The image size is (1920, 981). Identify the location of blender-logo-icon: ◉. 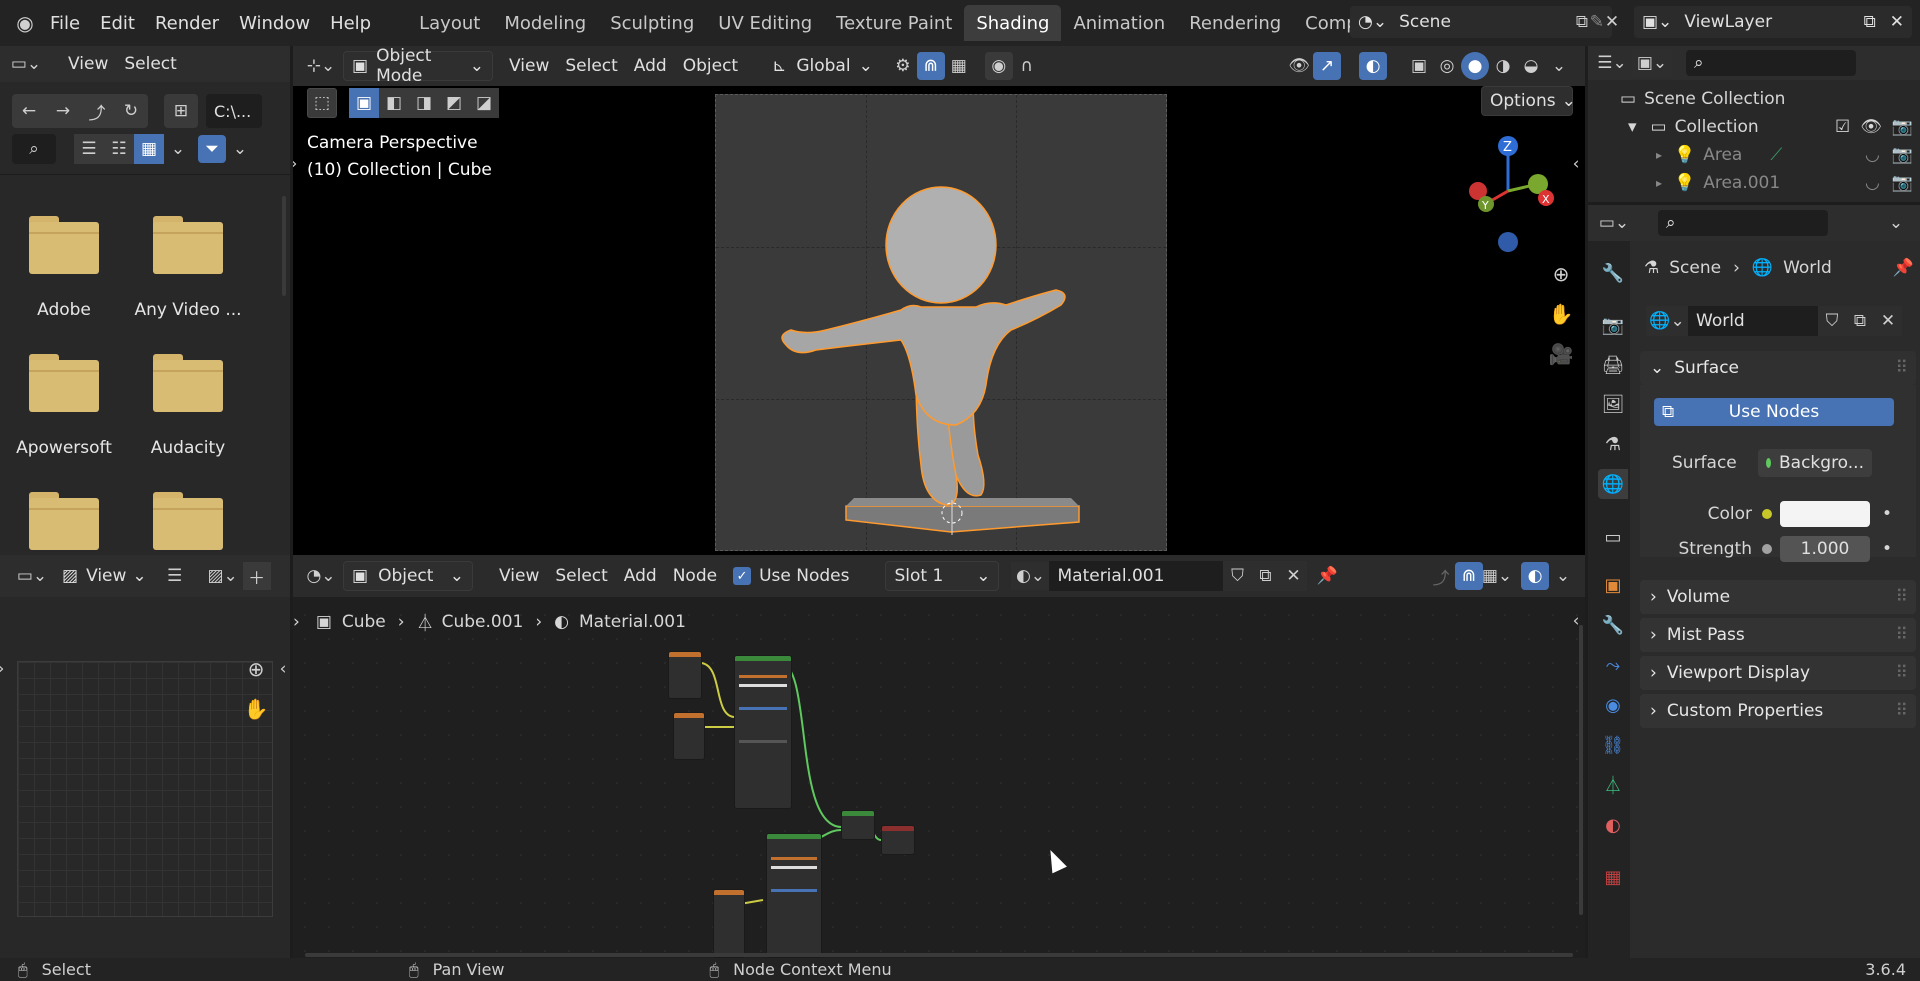
(25, 23).